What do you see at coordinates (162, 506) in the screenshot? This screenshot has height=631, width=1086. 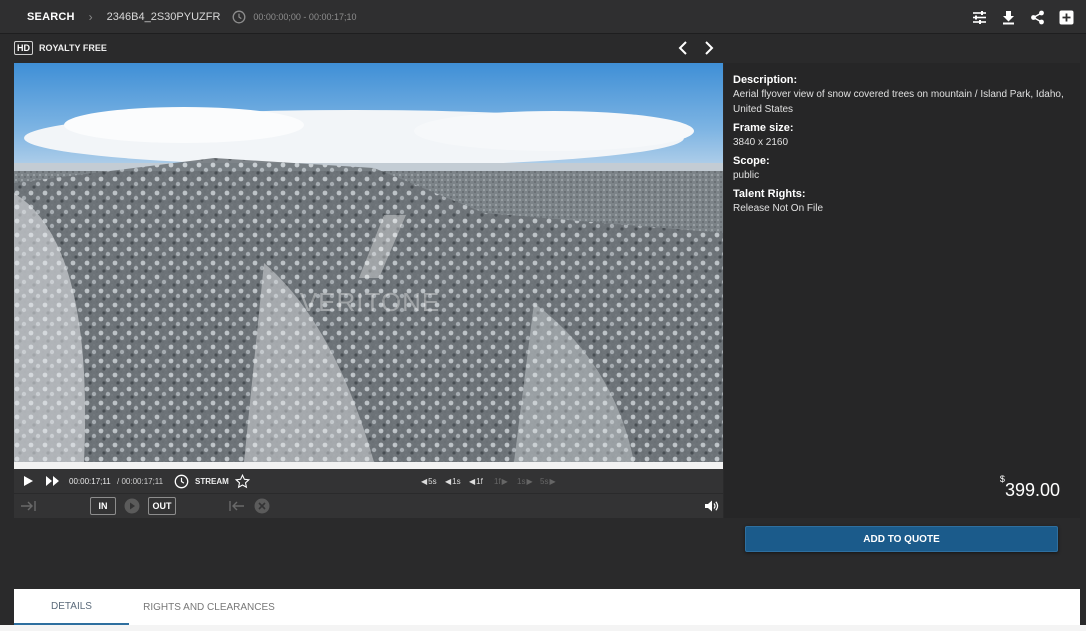 I see `mark-out-button: OUT` at bounding box center [162, 506].